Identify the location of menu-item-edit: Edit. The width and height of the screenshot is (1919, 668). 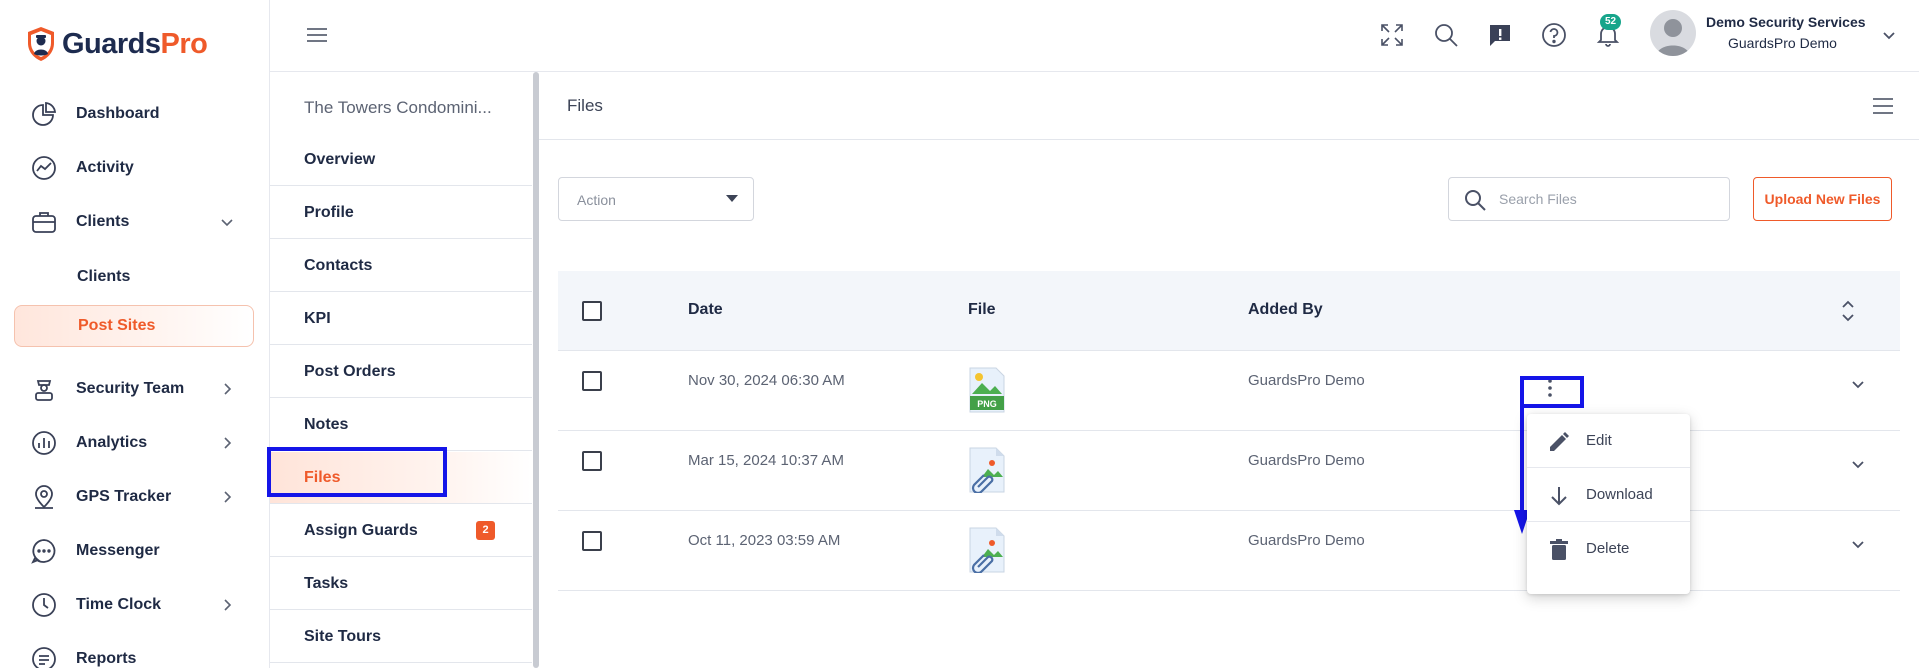
(1608, 441).